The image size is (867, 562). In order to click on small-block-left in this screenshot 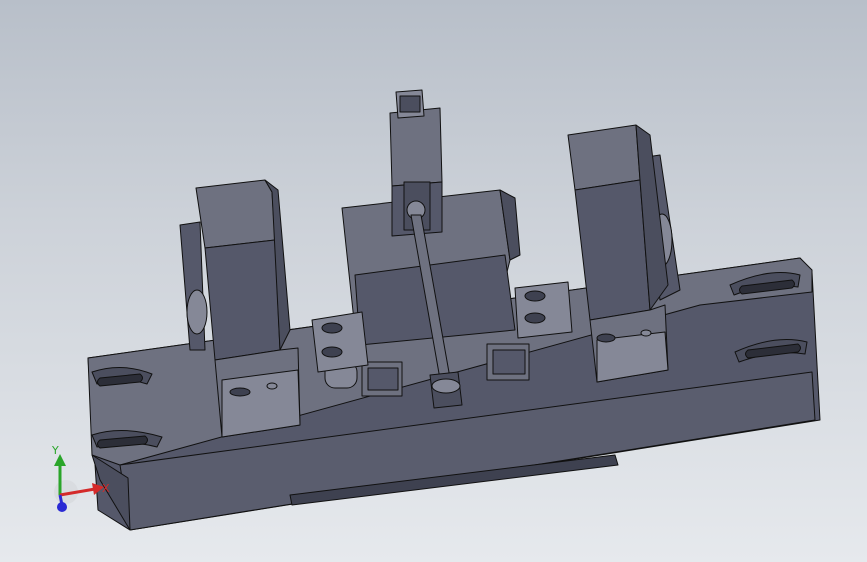, I will do `click(382, 379)`.